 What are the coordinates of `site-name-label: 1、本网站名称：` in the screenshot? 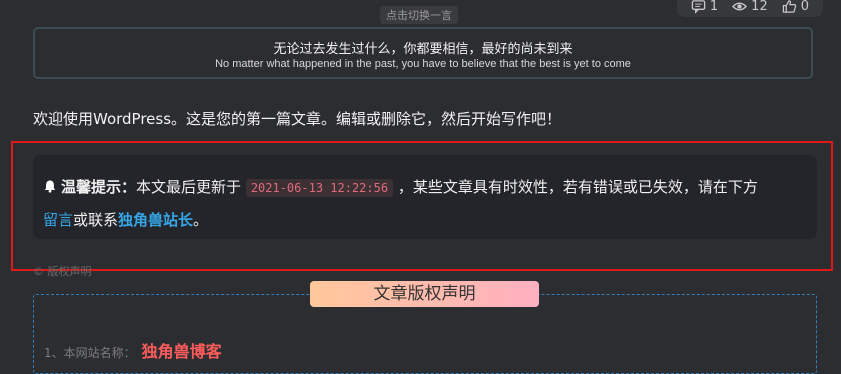 It's located at (90, 353).